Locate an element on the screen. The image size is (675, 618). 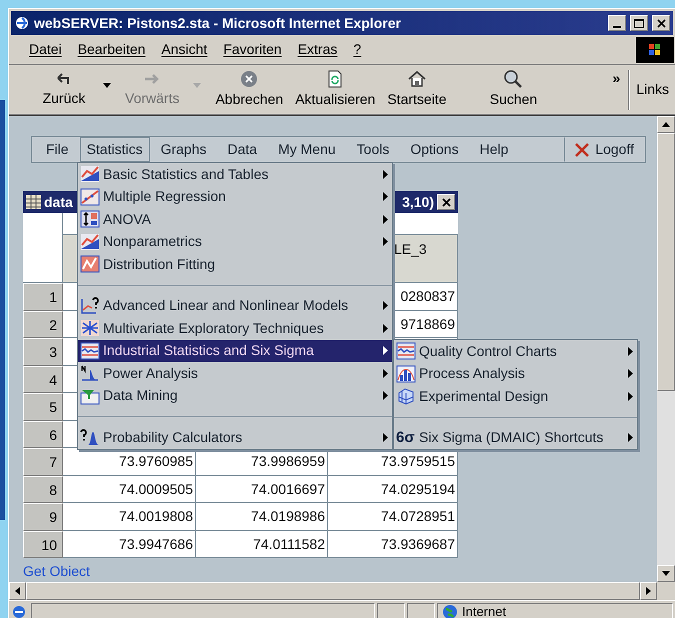
row-number: 4 is located at coordinates (43, 379).